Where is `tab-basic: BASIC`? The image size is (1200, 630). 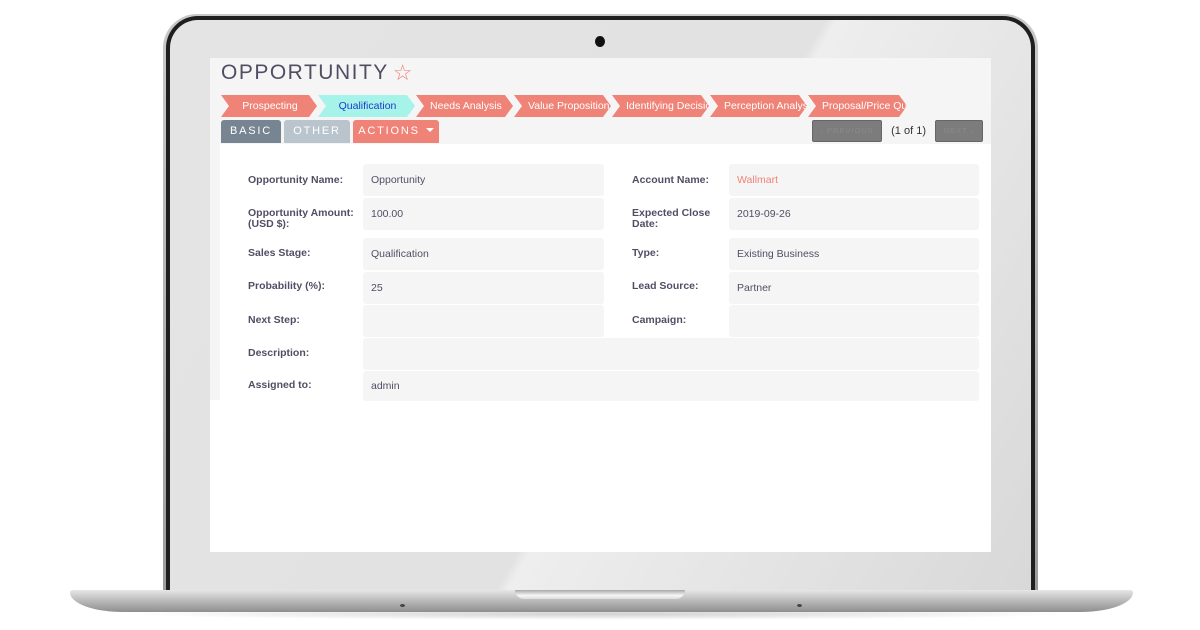 tab-basic: BASIC is located at coordinates (251, 131).